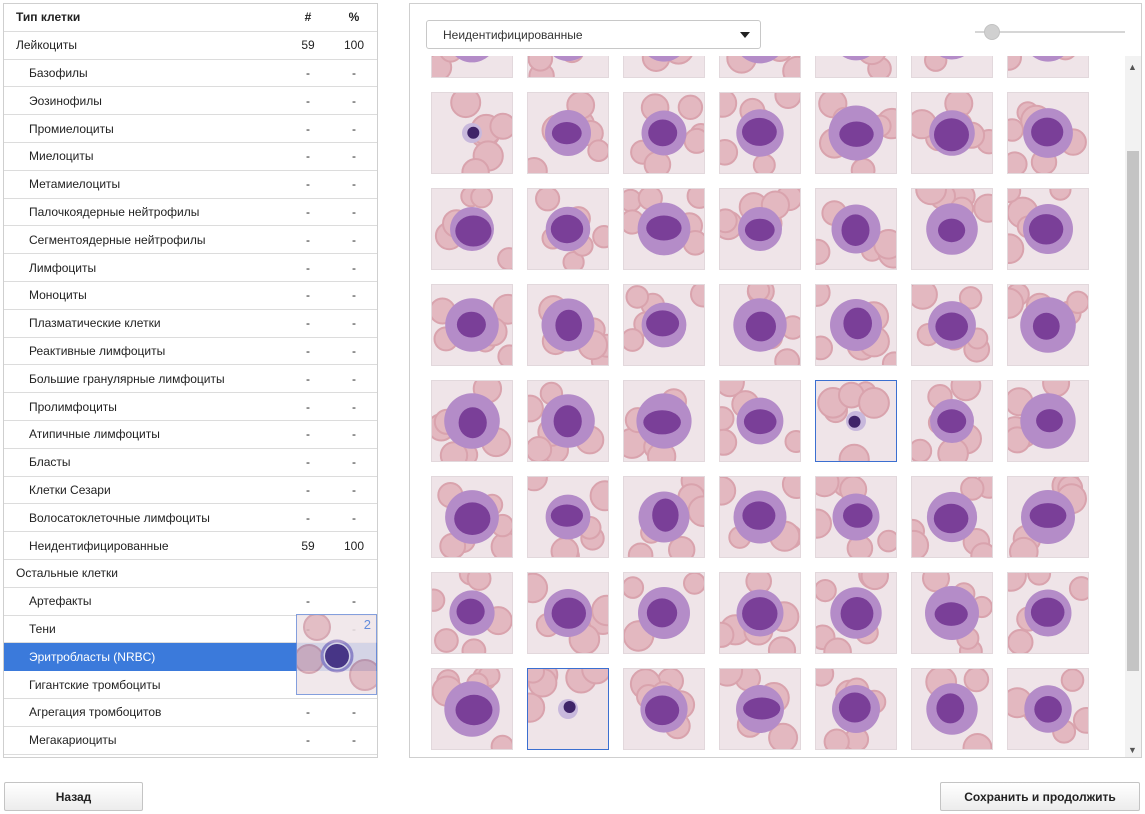  Describe the element at coordinates (190, 213) in the screenshot. I see `table-row: Палочкоядерные нейтрофилы - -` at that location.